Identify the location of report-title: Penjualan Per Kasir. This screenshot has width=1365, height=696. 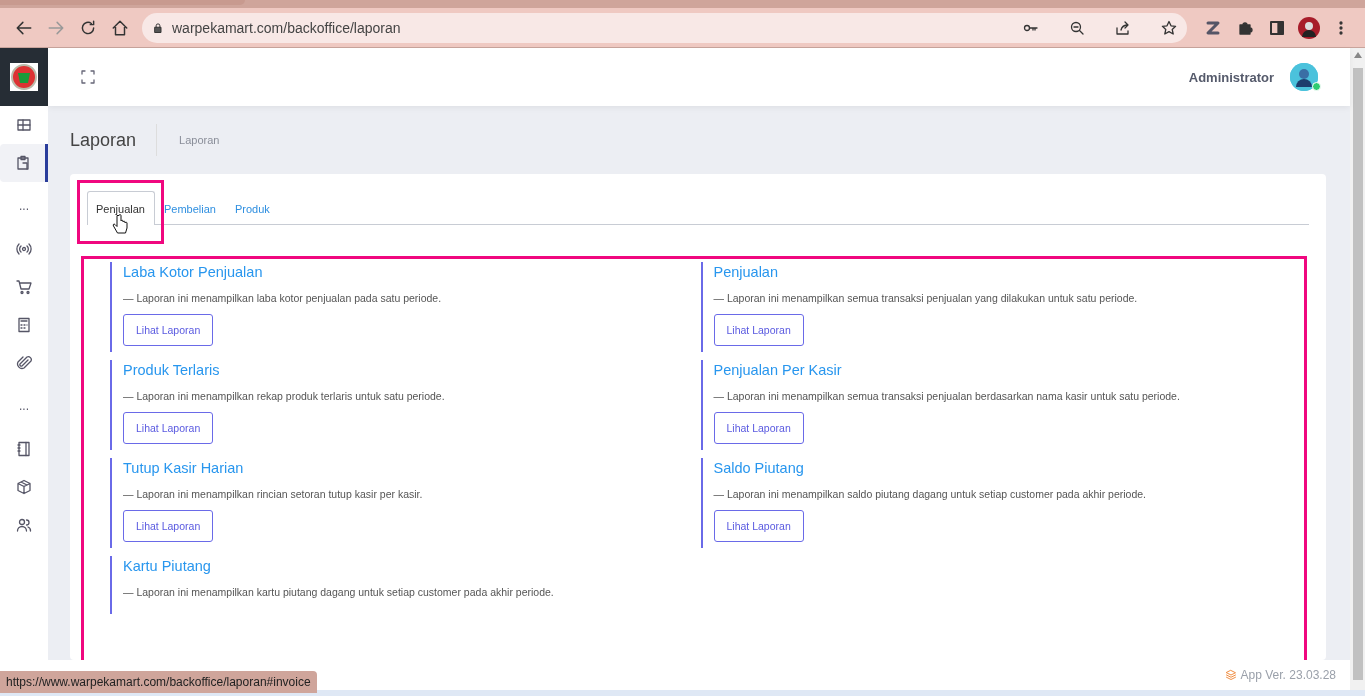
(778, 369).